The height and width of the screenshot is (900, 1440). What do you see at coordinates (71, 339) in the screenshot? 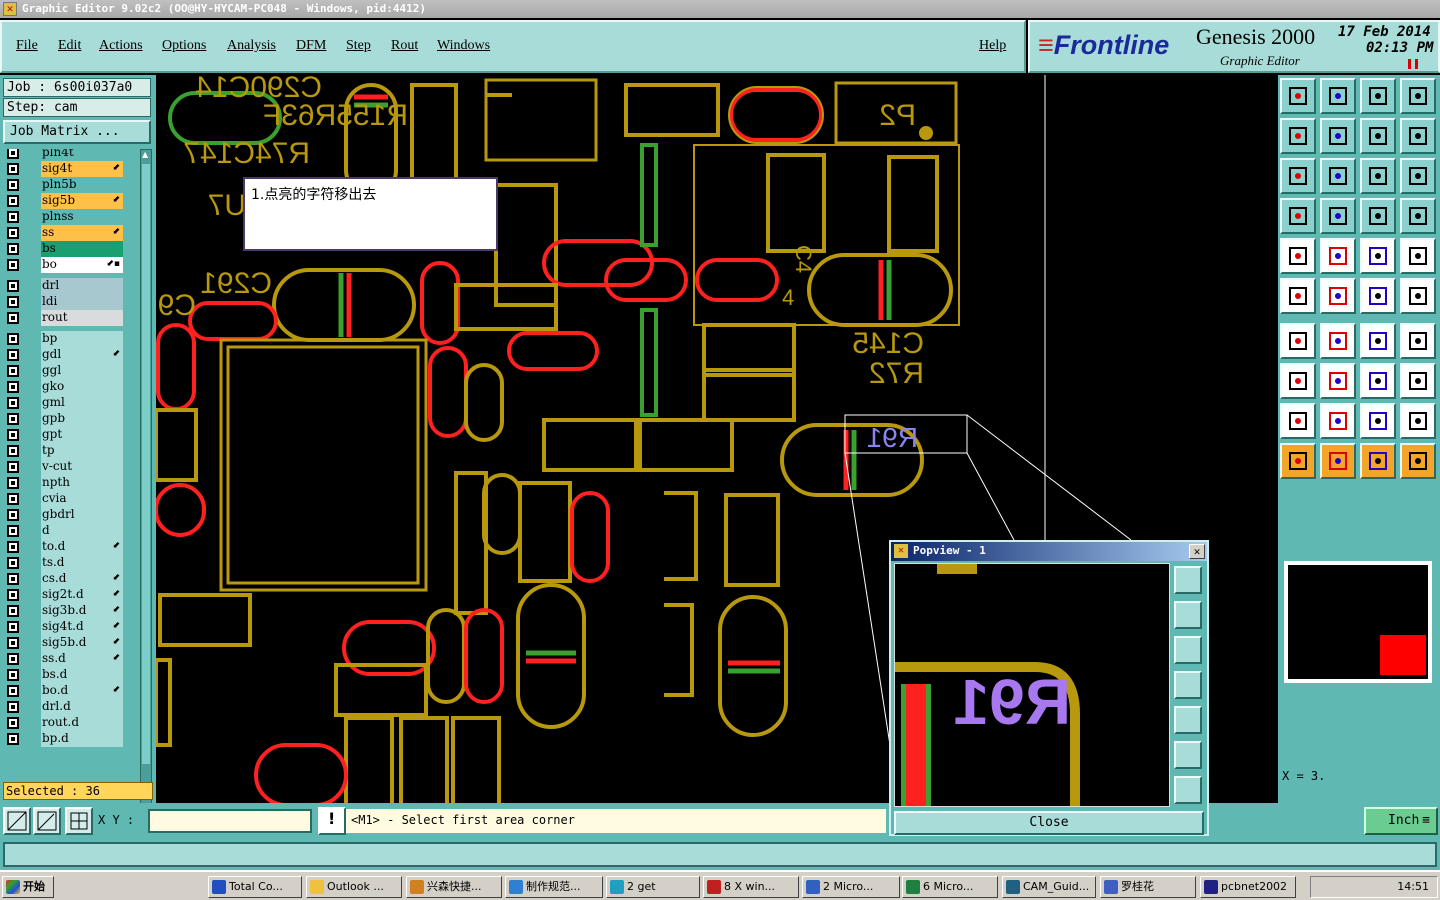
I see `layer-row: bp` at bounding box center [71, 339].